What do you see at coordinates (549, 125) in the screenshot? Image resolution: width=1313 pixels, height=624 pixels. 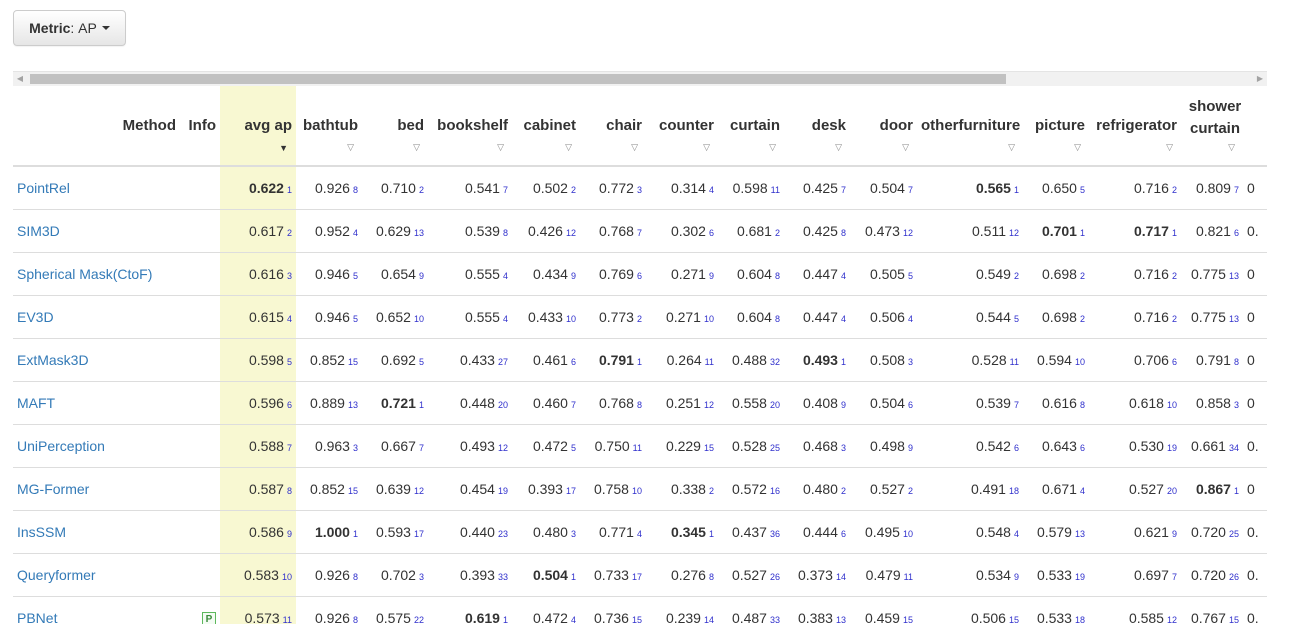 I see `column-header-label: cabinet` at bounding box center [549, 125].